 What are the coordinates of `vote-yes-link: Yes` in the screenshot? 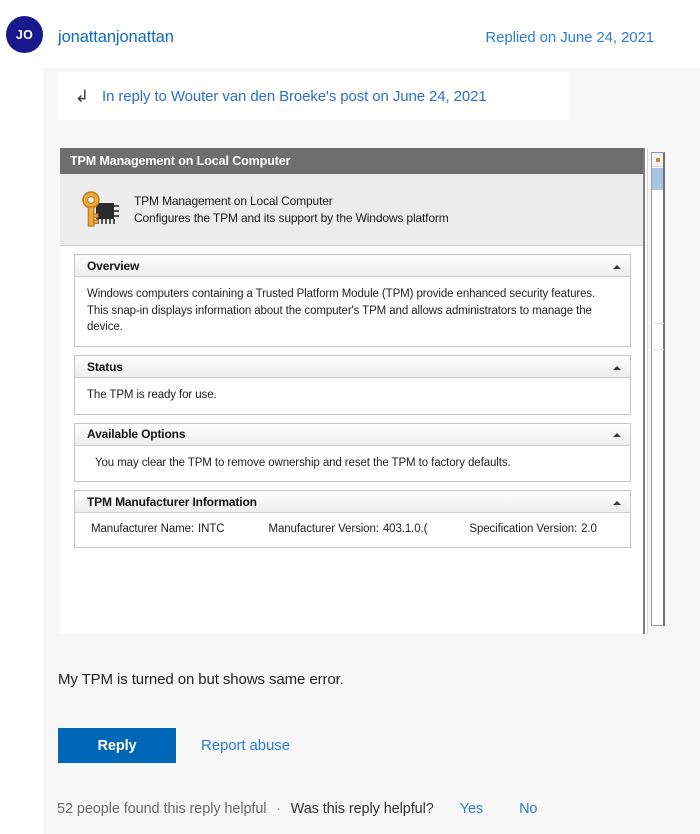 It's located at (471, 809).